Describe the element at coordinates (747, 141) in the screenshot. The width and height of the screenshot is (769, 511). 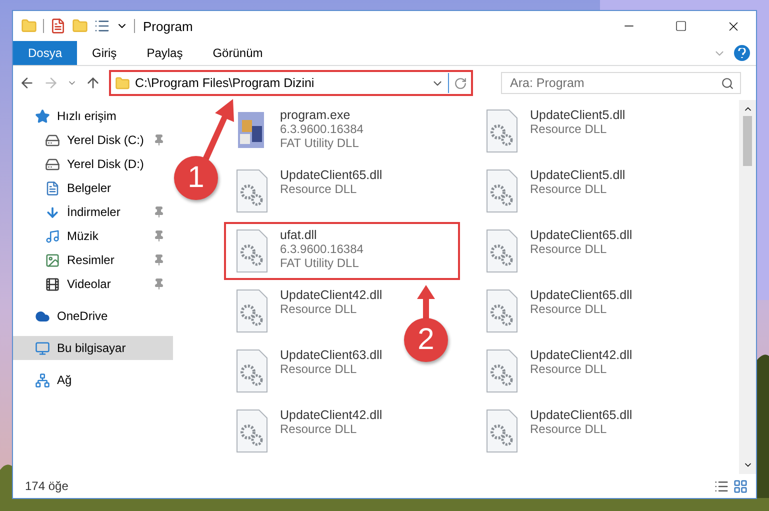
I see `scroll-thumb` at that location.